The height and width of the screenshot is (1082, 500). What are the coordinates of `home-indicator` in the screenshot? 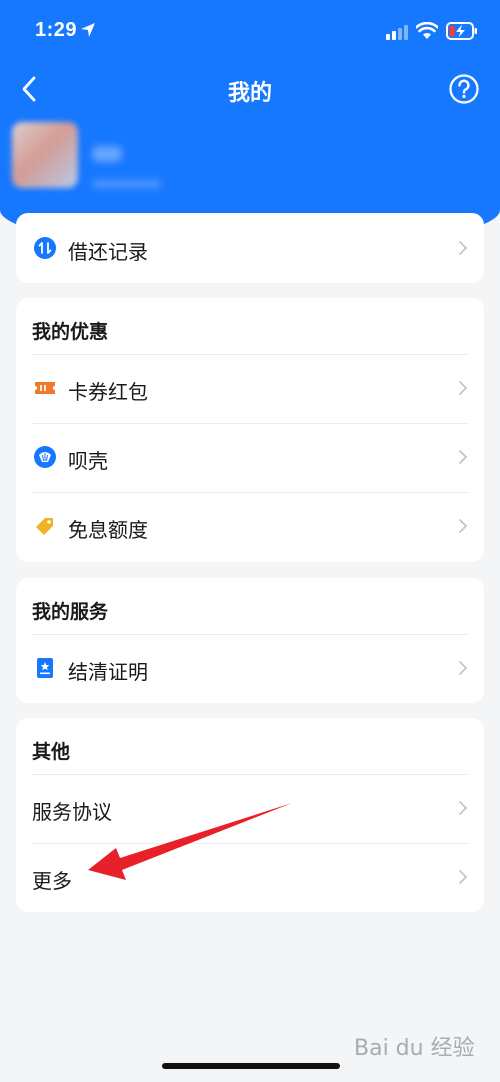 It's located at (251, 1066).